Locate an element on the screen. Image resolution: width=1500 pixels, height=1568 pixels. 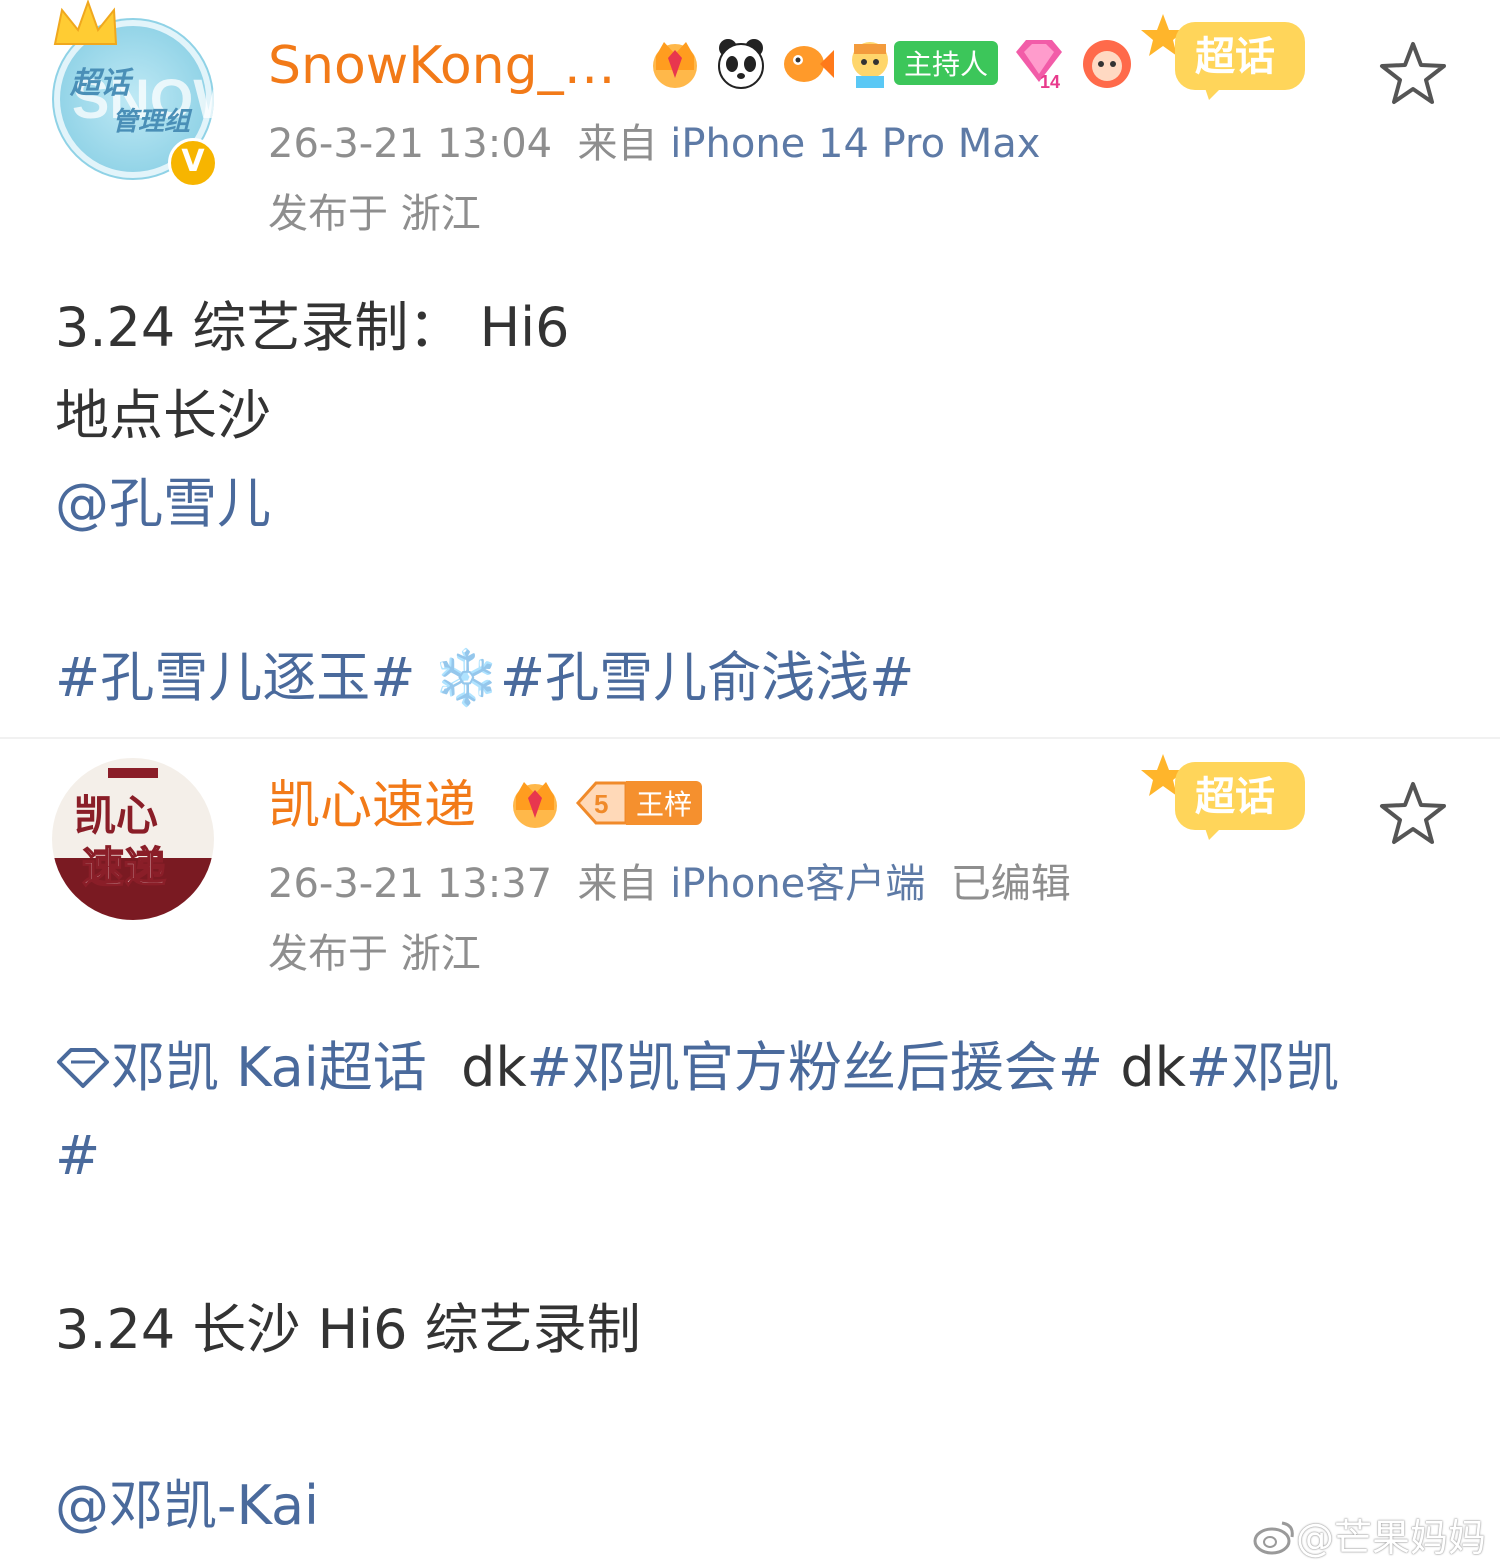
avatar-image: 凯心 速递 is located at coordinates (133, 844).